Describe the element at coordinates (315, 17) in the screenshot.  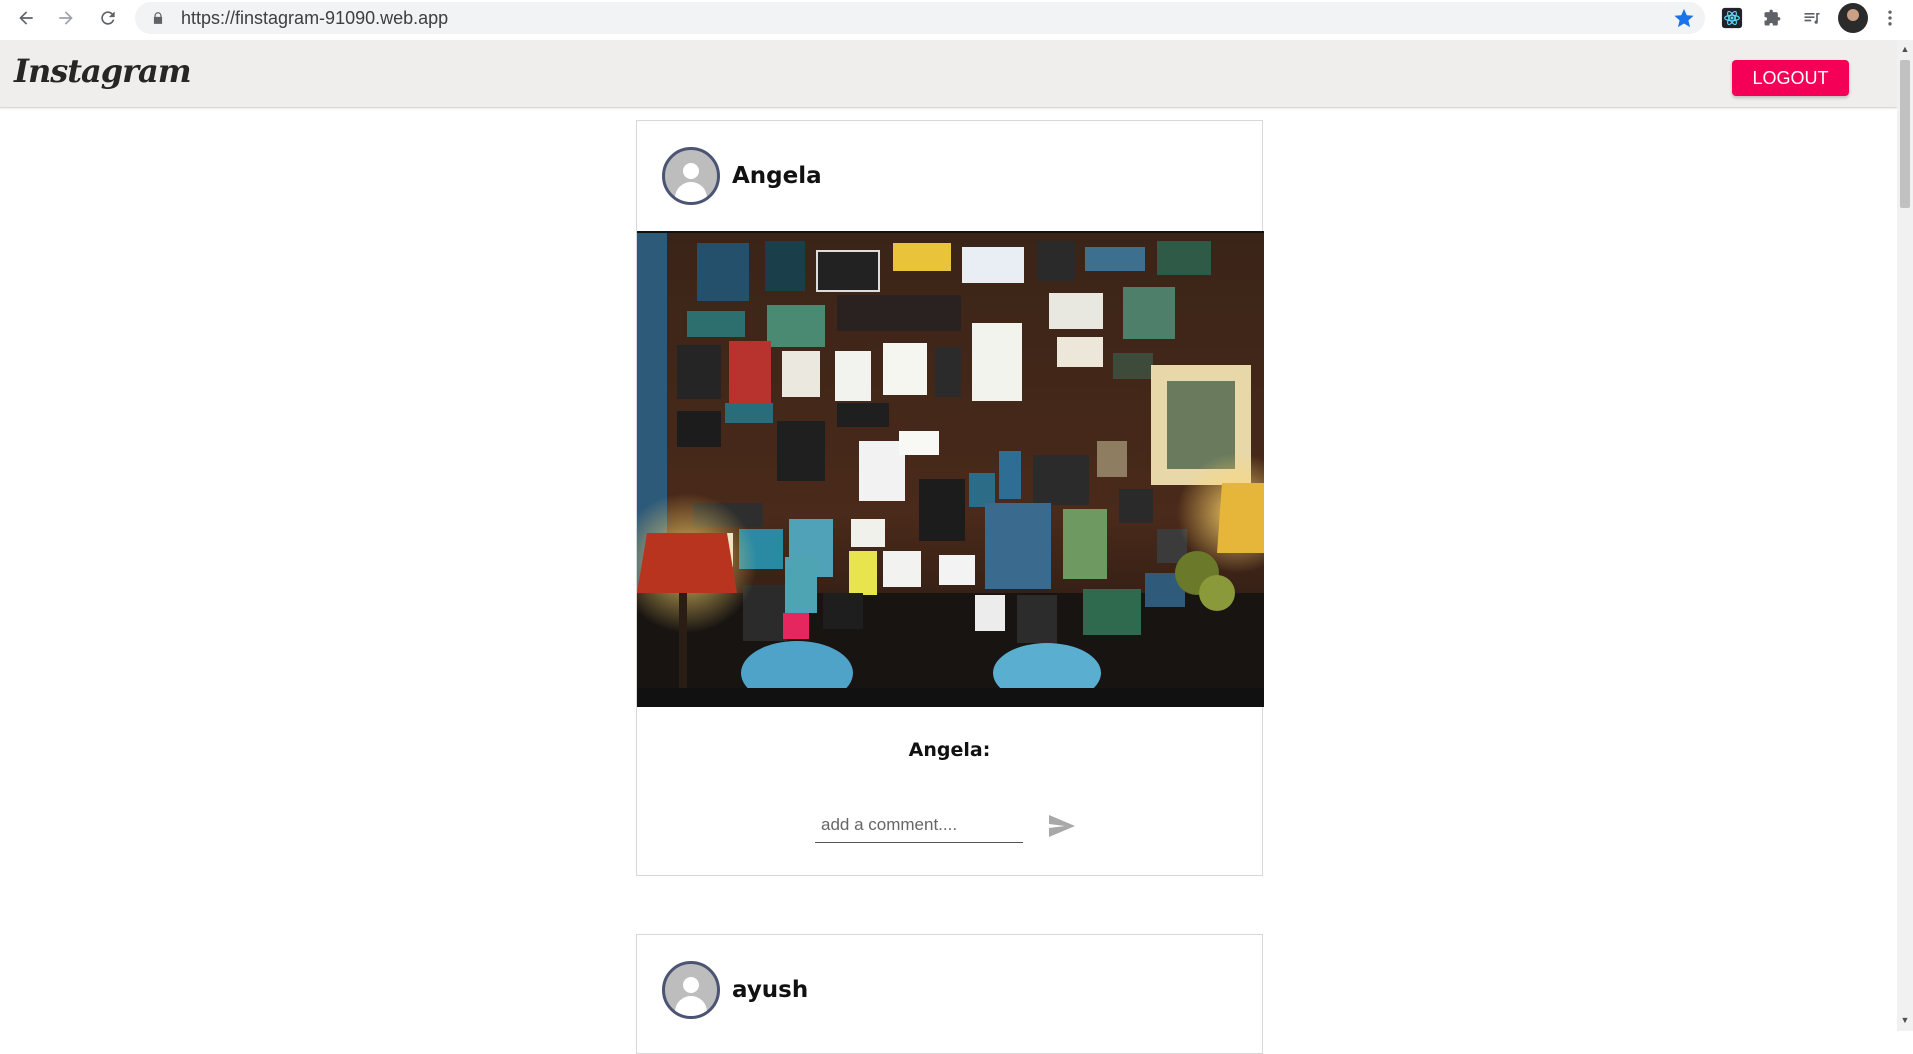
I see `url-text: https://finstagram-91090.web.app` at that location.